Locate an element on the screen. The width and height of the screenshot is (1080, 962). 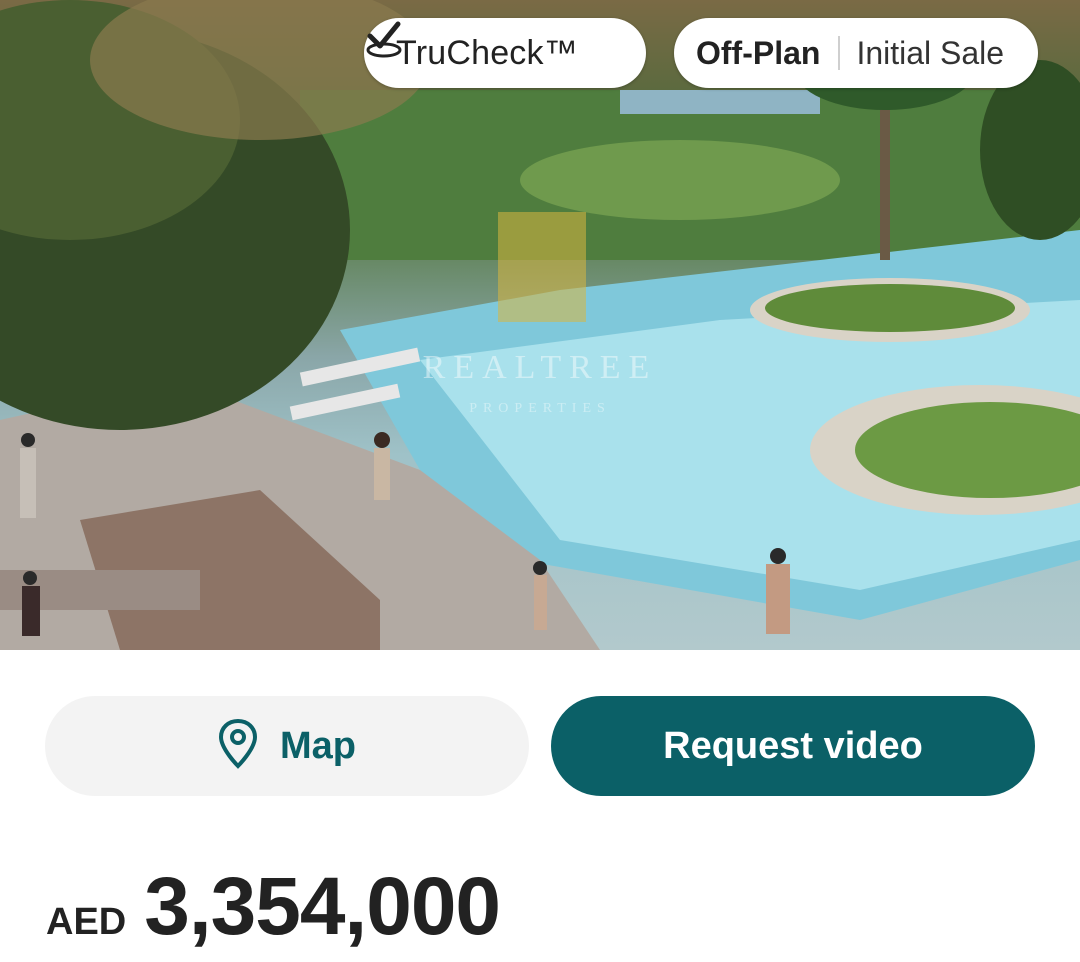
price-currency: AED is located at coordinates (86, 922).